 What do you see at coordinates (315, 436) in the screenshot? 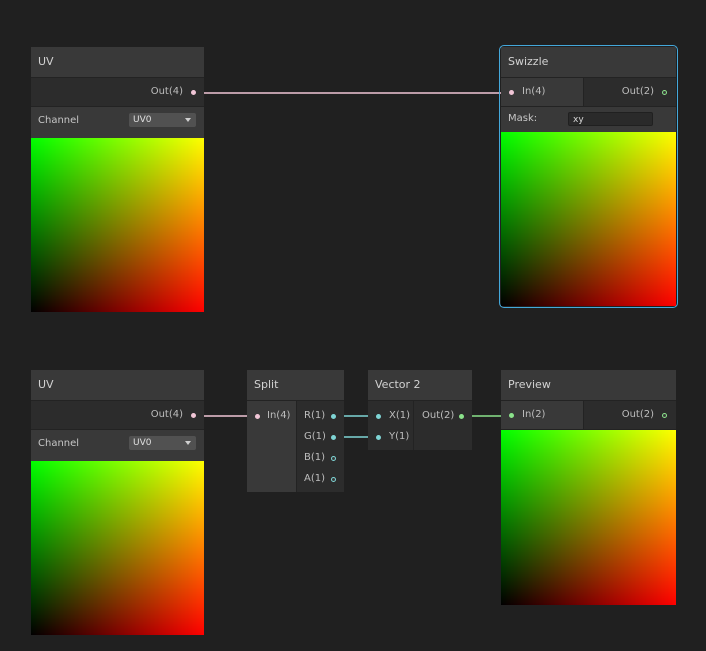
I see `out-port-label-g: G(1)` at bounding box center [315, 436].